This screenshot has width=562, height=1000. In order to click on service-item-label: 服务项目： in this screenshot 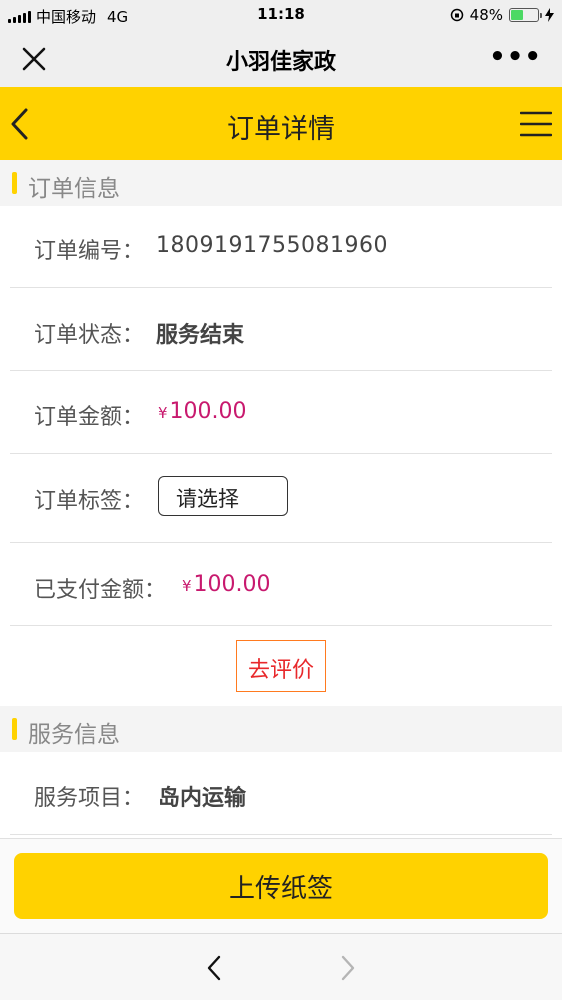, I will do `click(89, 798)`.